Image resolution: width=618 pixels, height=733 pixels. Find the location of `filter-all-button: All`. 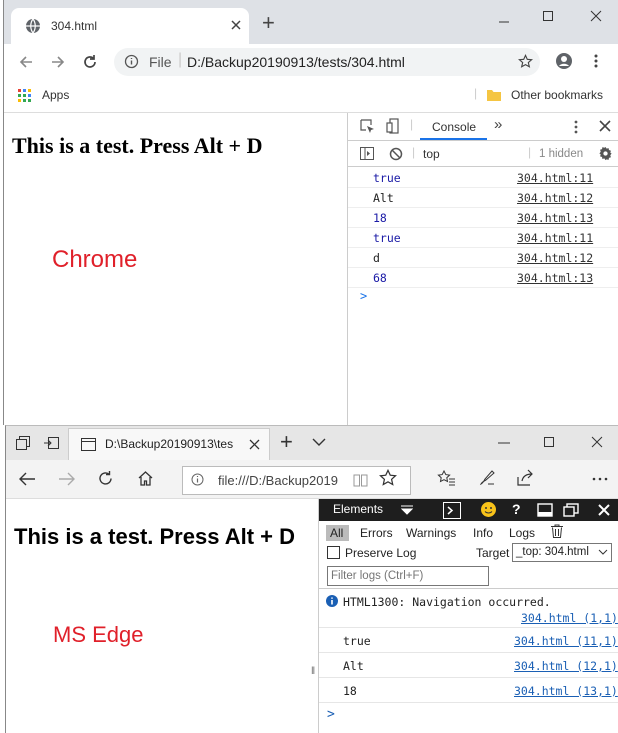

filter-all-button: All is located at coordinates (337, 533).